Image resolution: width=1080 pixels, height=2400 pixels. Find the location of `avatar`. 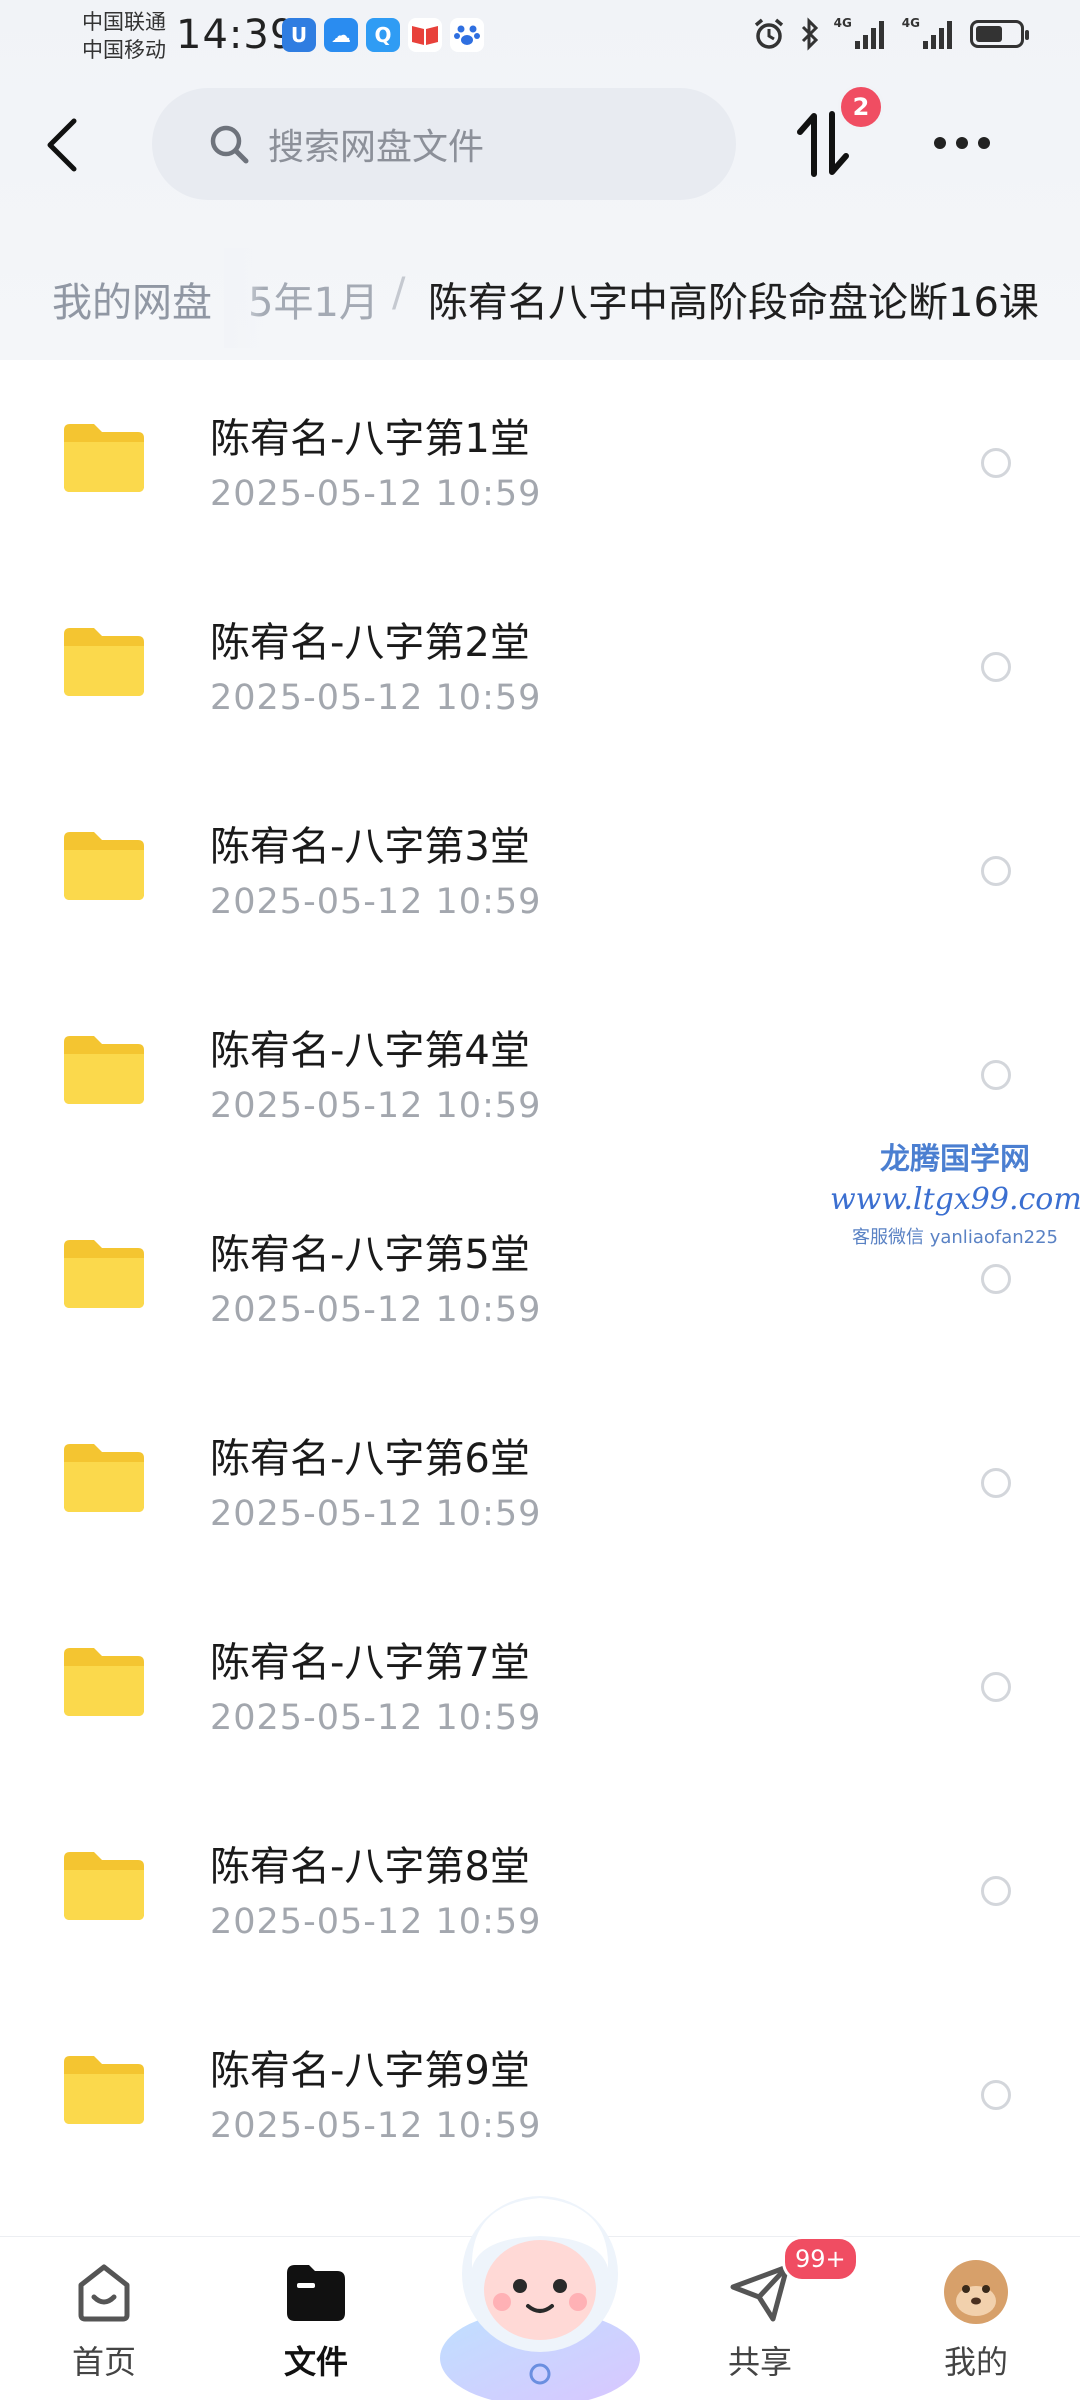

avatar is located at coordinates (976, 2292).